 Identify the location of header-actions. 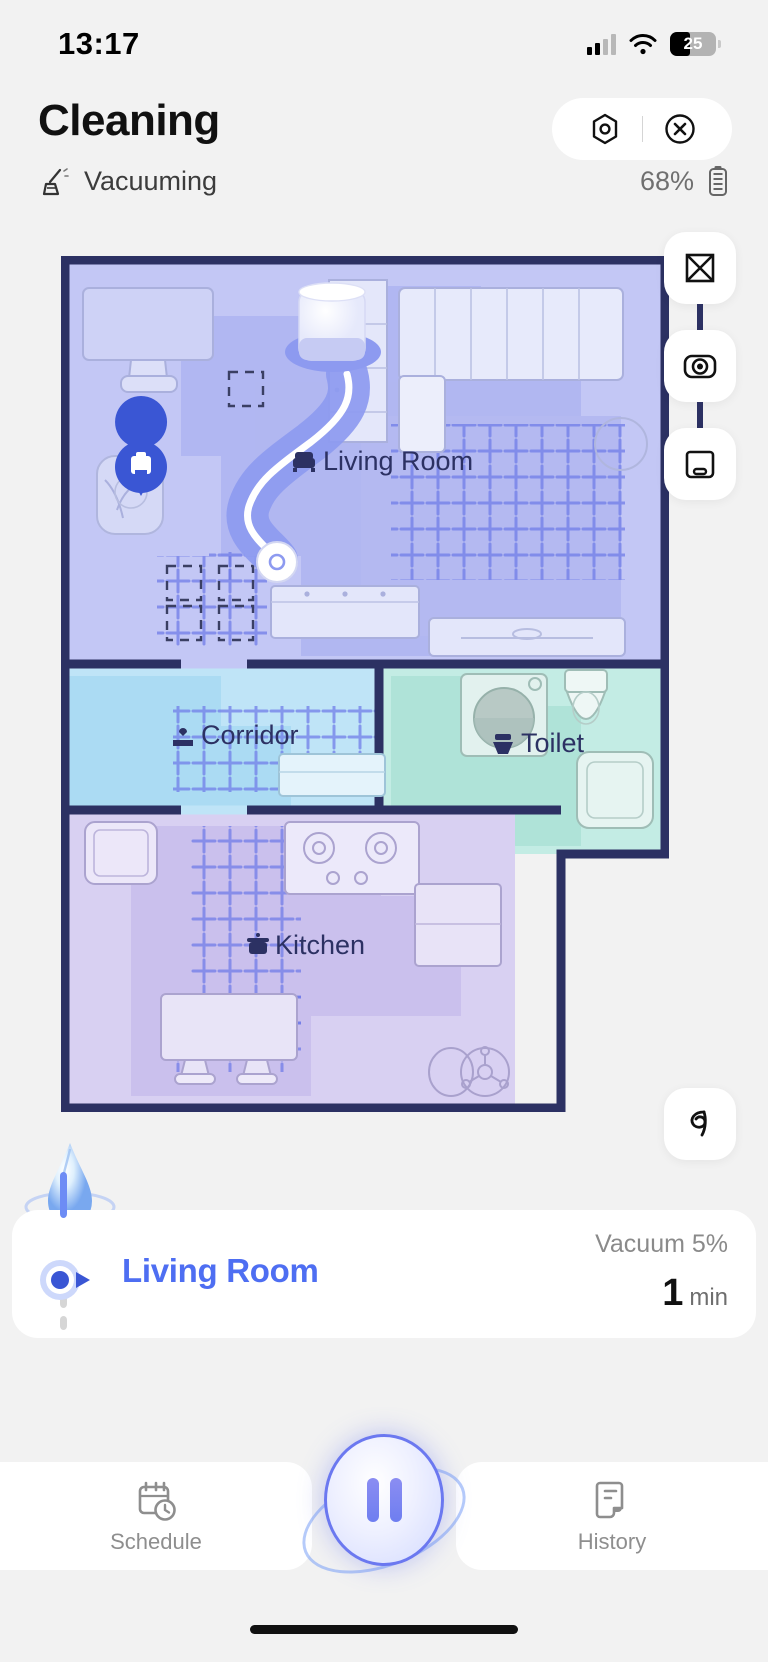
(642, 129).